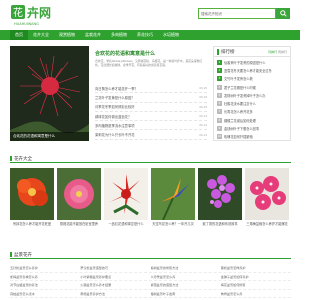 The height and width of the screenshot is (300, 320). Describe the element at coordinates (45, 293) in the screenshot. I see `link-item: 真柏盆景怎么浇水` at that location.